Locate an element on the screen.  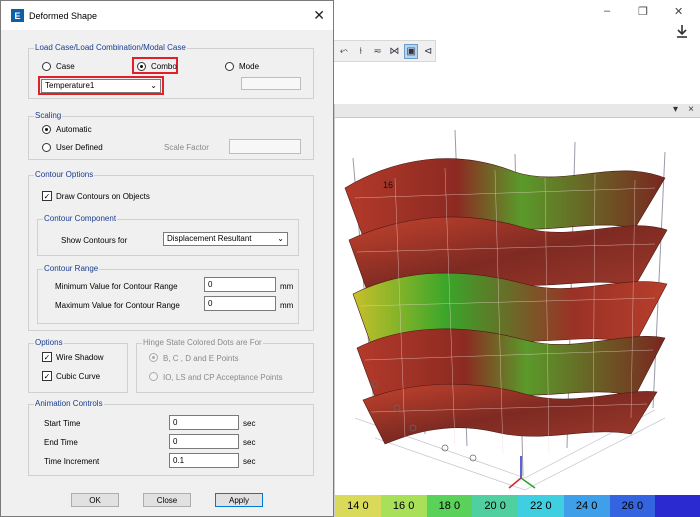
min-value-field: 0 is located at coordinates (240, 284).